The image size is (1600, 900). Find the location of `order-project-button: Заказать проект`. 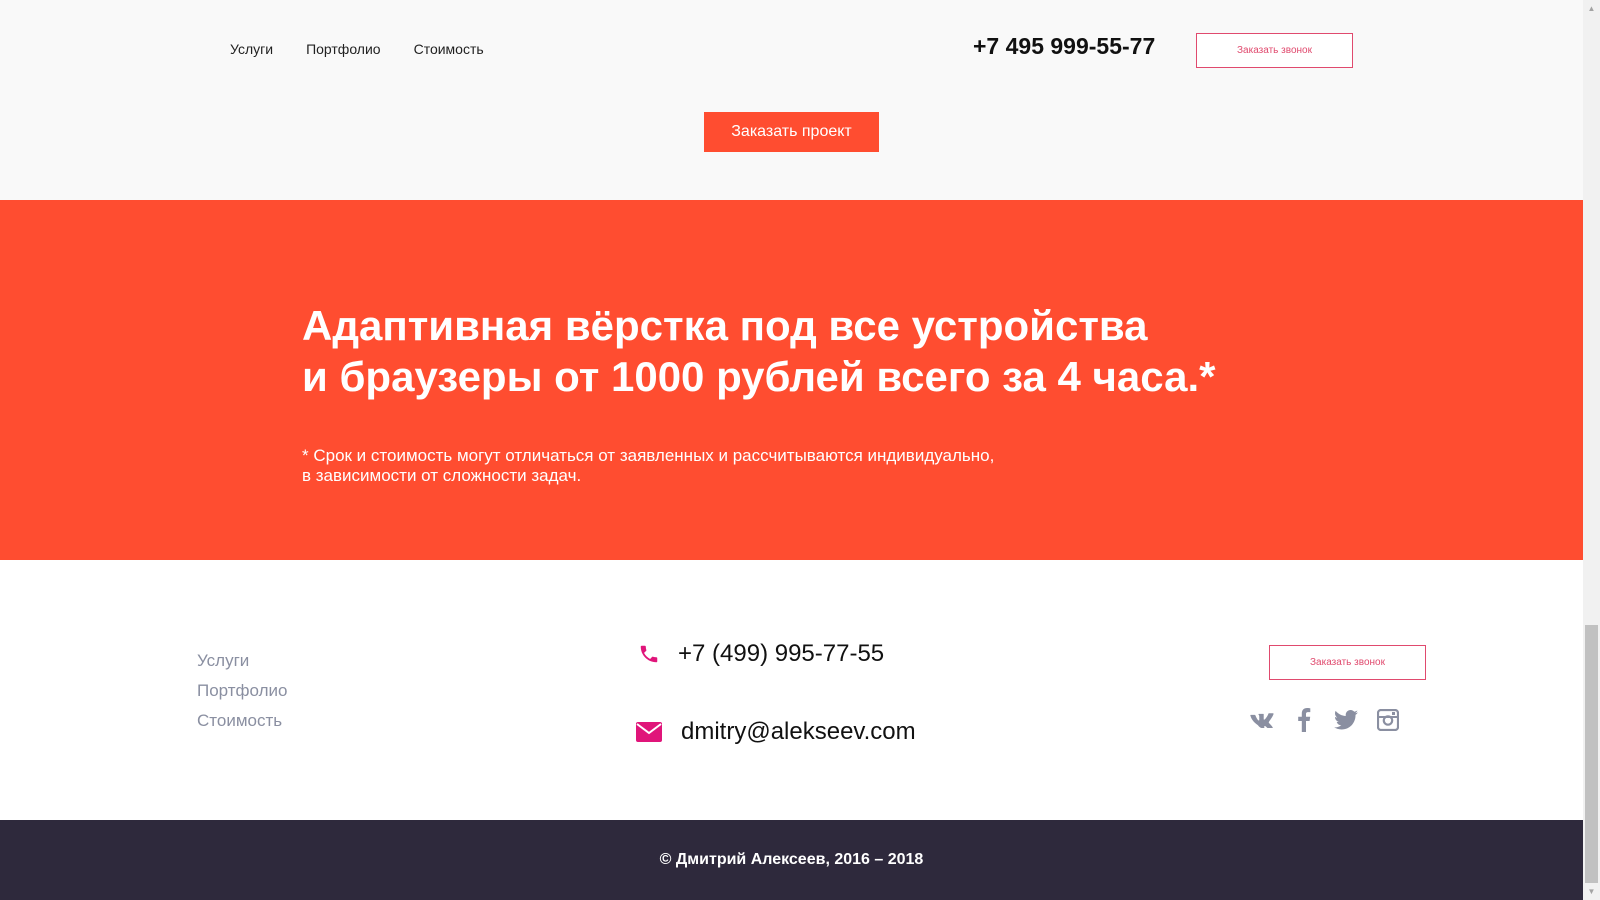

order-project-button: Заказать проект is located at coordinates (791, 132).